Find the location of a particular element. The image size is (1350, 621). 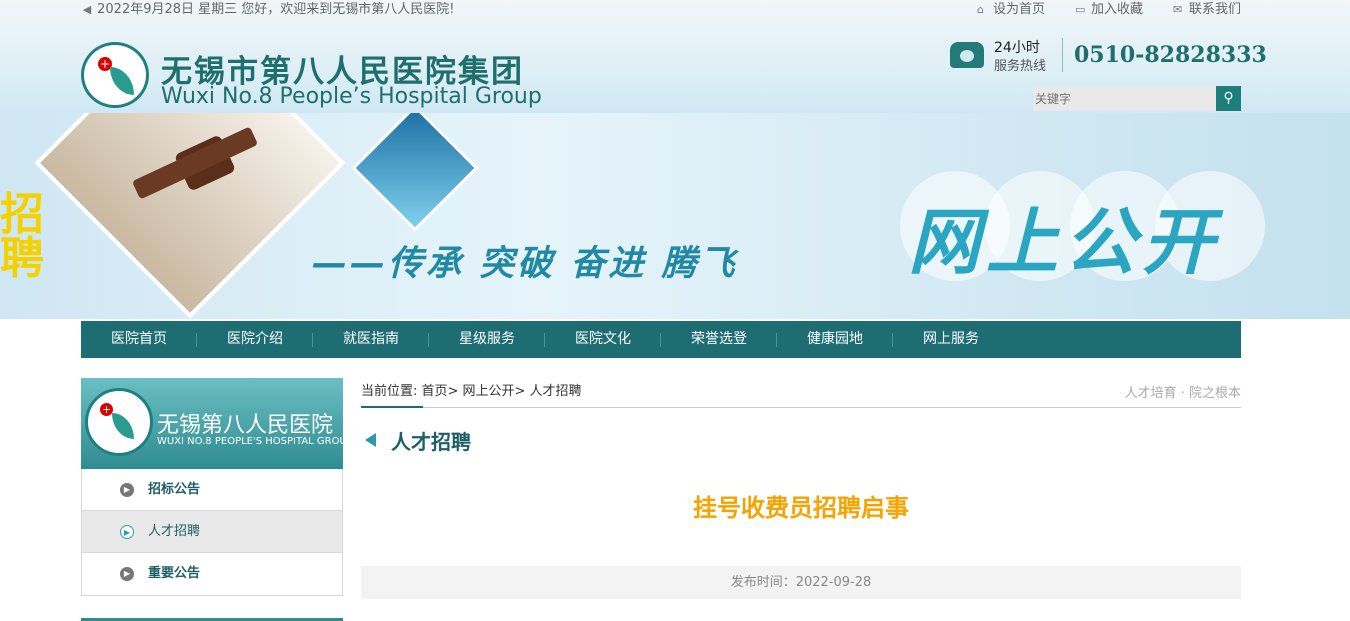

mail-icon: ✉ is located at coordinates (1177, 9).